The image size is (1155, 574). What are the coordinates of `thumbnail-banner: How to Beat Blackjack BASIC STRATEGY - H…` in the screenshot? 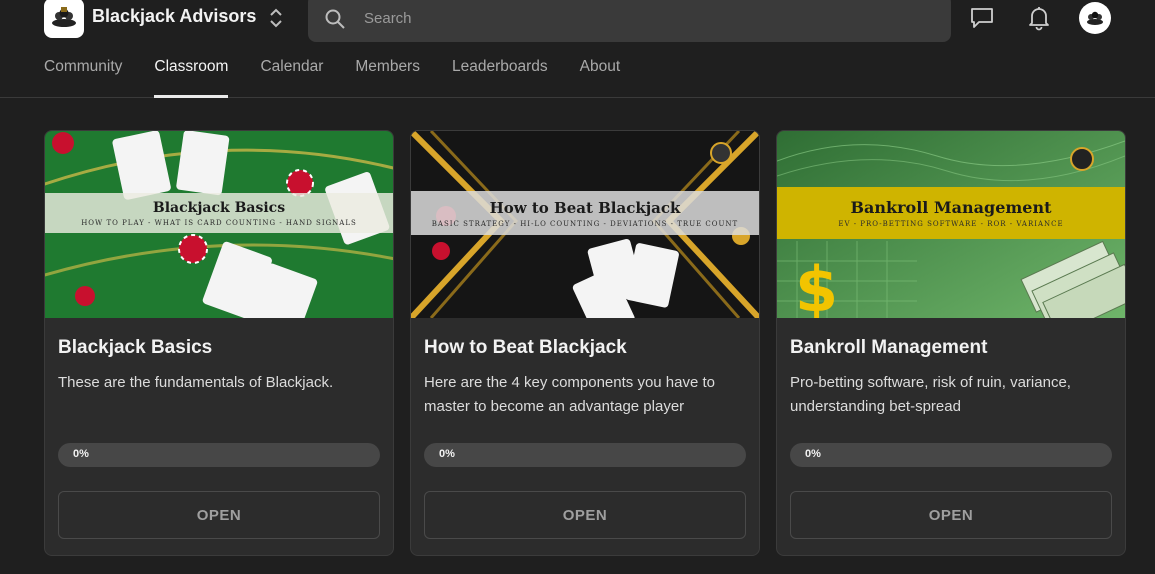 It's located at (585, 213).